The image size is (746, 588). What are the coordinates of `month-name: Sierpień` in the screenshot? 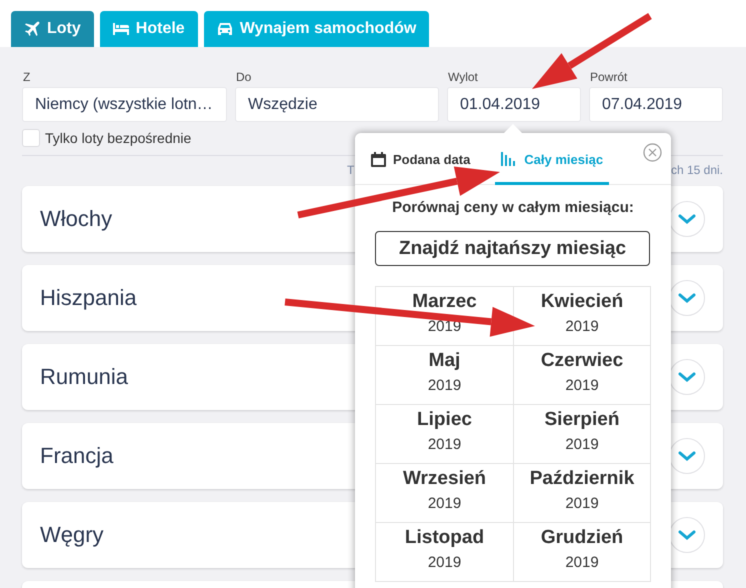 It's located at (582, 420).